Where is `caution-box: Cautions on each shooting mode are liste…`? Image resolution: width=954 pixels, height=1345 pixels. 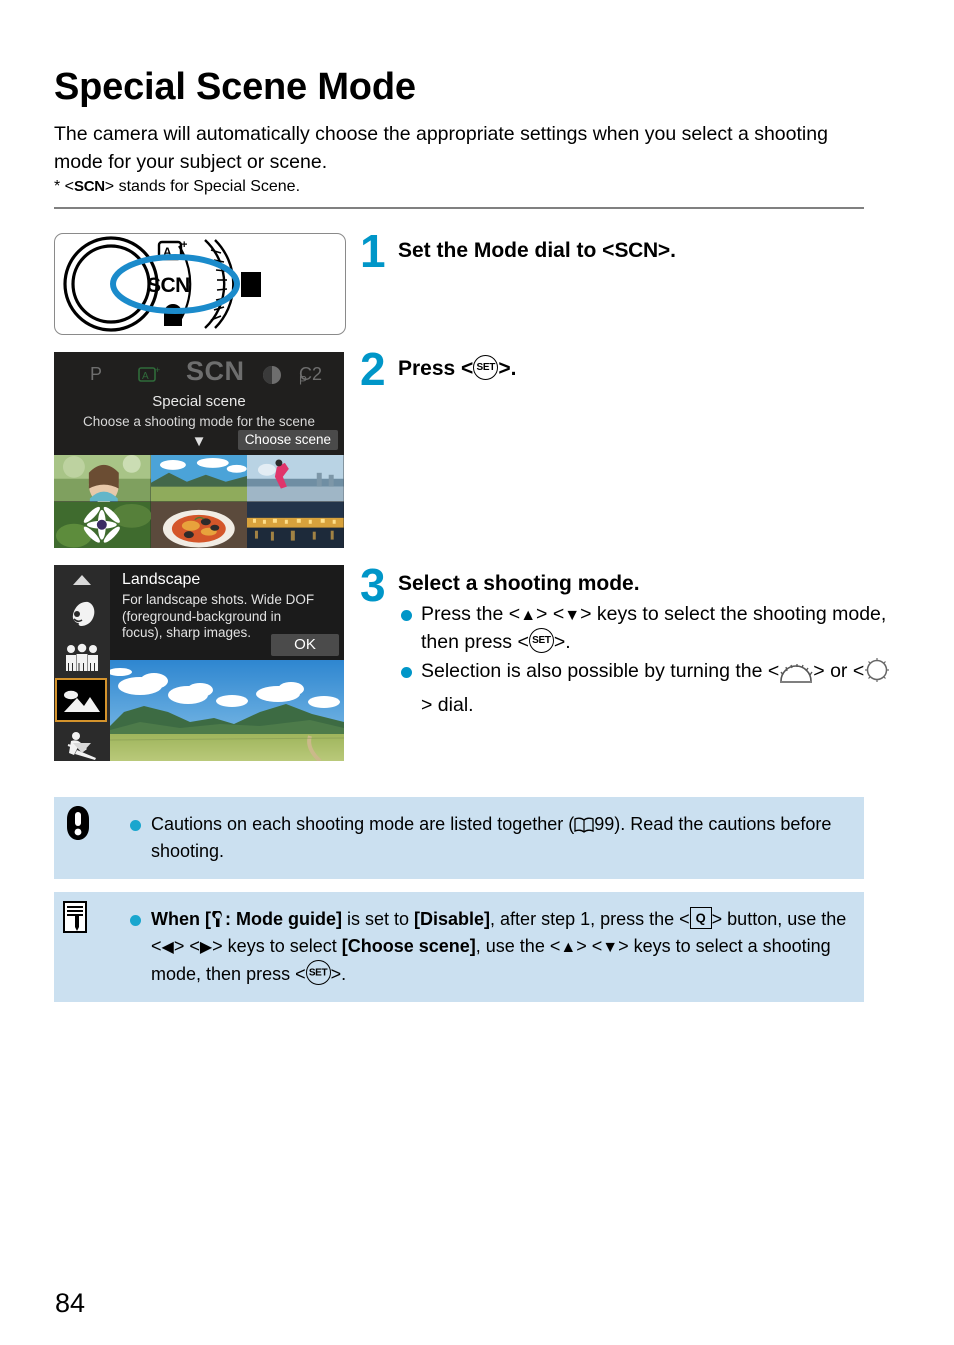 caution-box: Cautions on each shooting mode are liste… is located at coordinates (459, 838).